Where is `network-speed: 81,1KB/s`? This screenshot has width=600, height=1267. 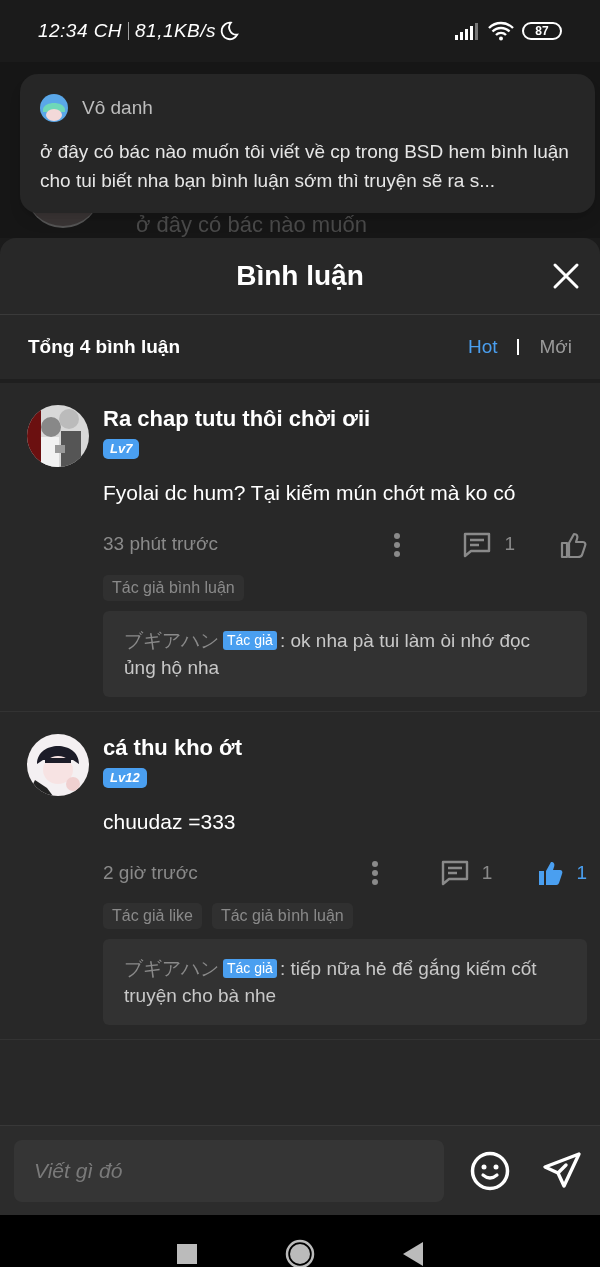
network-speed: 81,1KB/s is located at coordinates (175, 30).